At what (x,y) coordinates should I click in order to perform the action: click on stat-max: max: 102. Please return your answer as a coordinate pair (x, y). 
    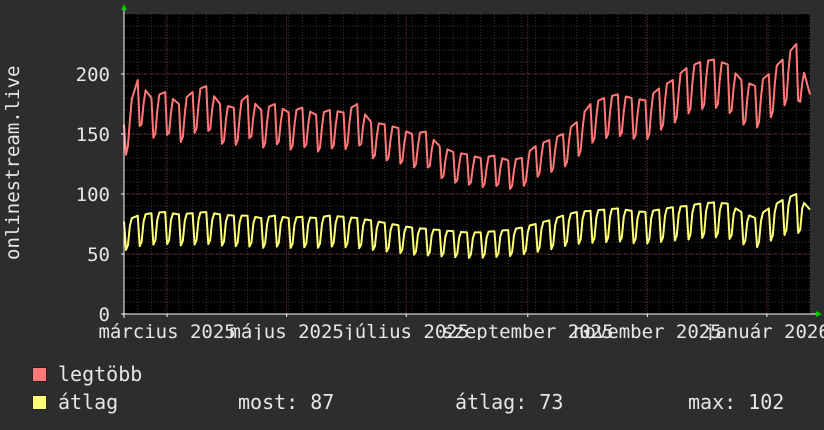
    Looking at the image, I should click on (736, 402).